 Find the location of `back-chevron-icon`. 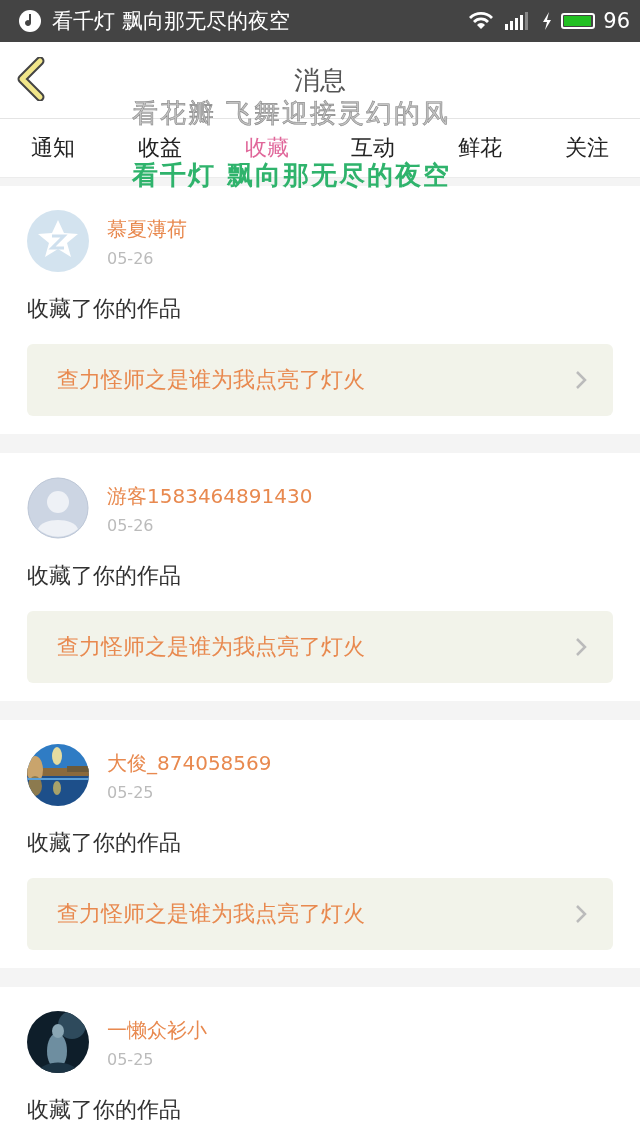

back-chevron-icon is located at coordinates (31, 79).